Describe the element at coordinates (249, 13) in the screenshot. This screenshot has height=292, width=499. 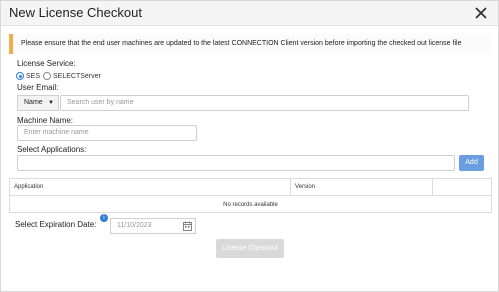
I see `dialog-titlebar: New License Checkout` at that location.